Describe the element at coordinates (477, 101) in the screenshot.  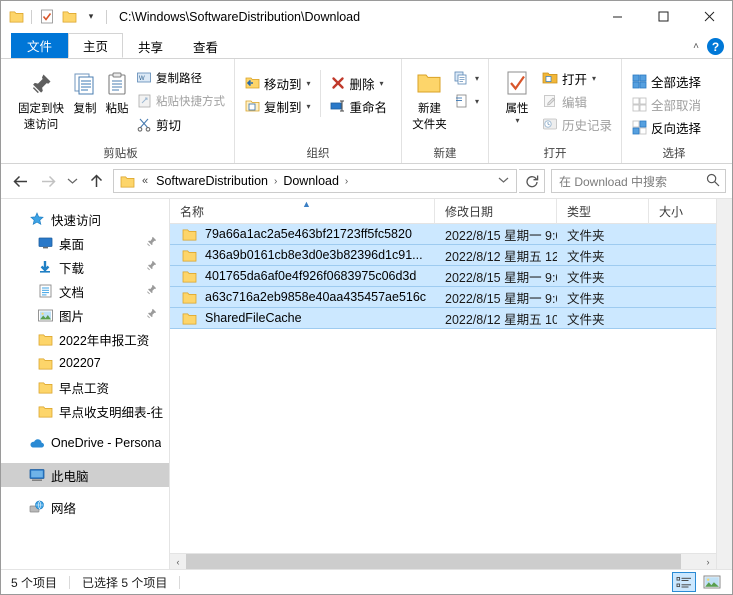
I see `easy-access-caret-icon: ▾` at that location.